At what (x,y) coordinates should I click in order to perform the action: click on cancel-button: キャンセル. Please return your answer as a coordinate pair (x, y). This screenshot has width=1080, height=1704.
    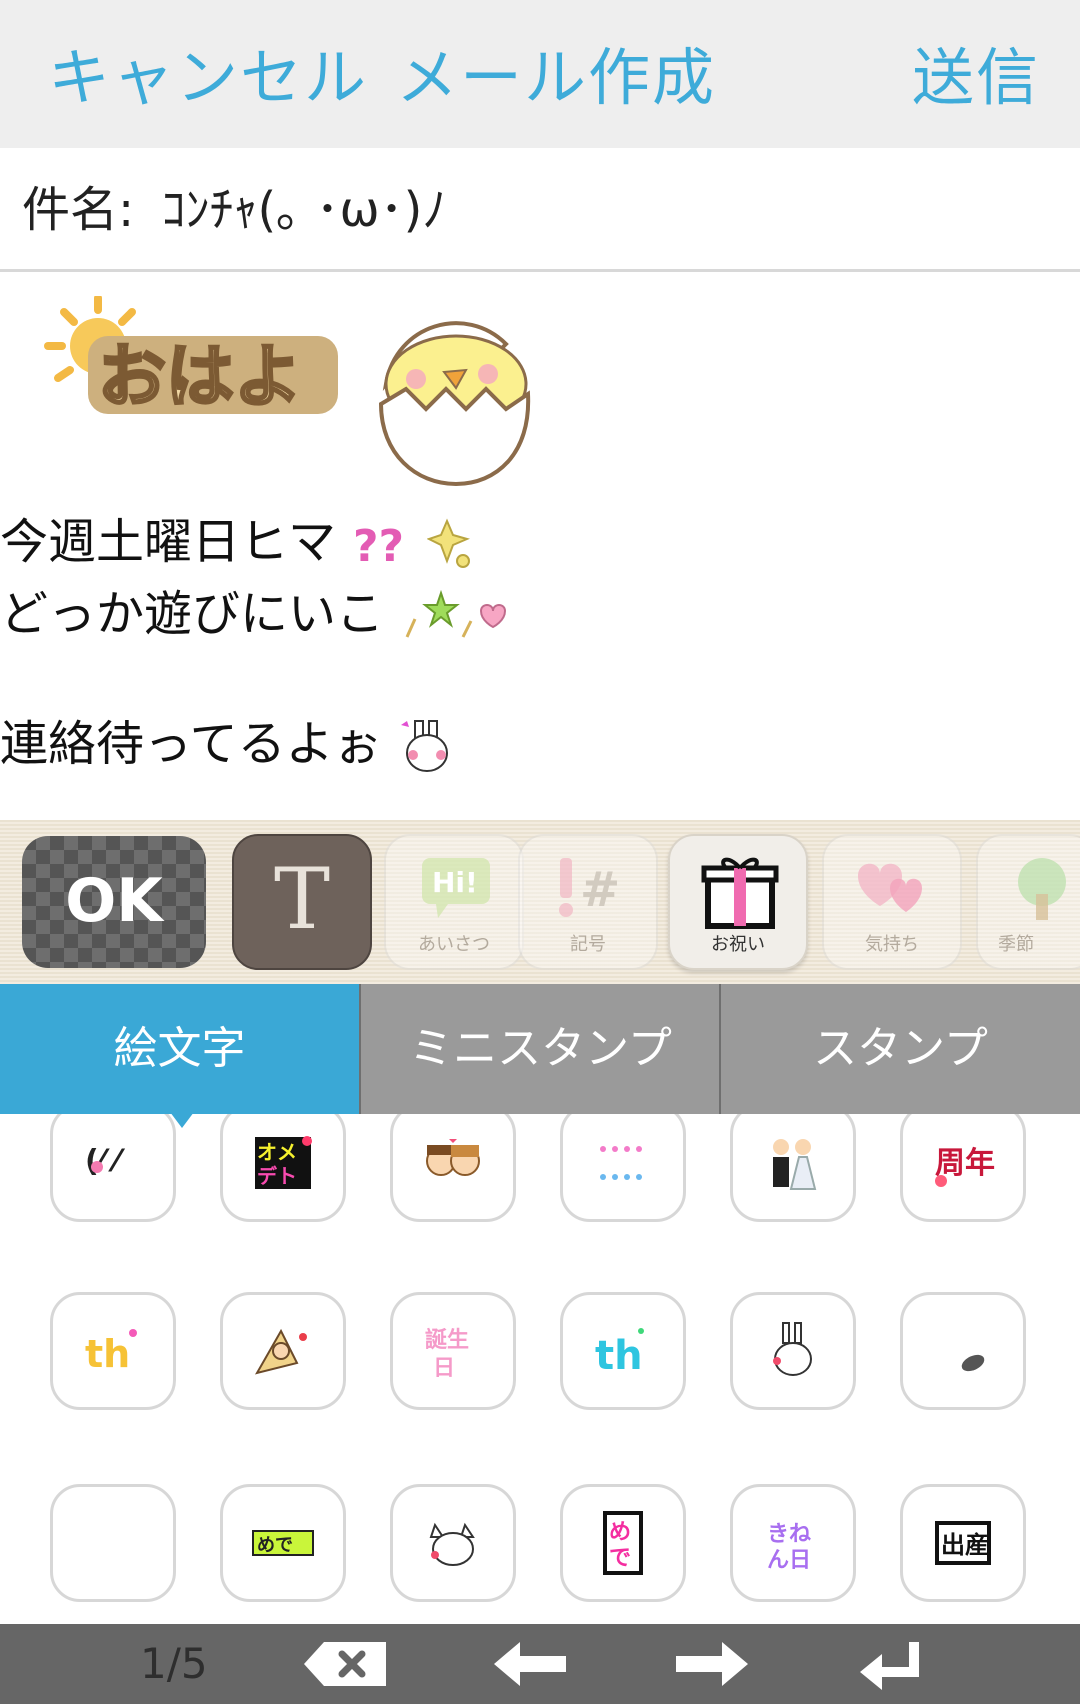
    Looking at the image, I should click on (208, 78).